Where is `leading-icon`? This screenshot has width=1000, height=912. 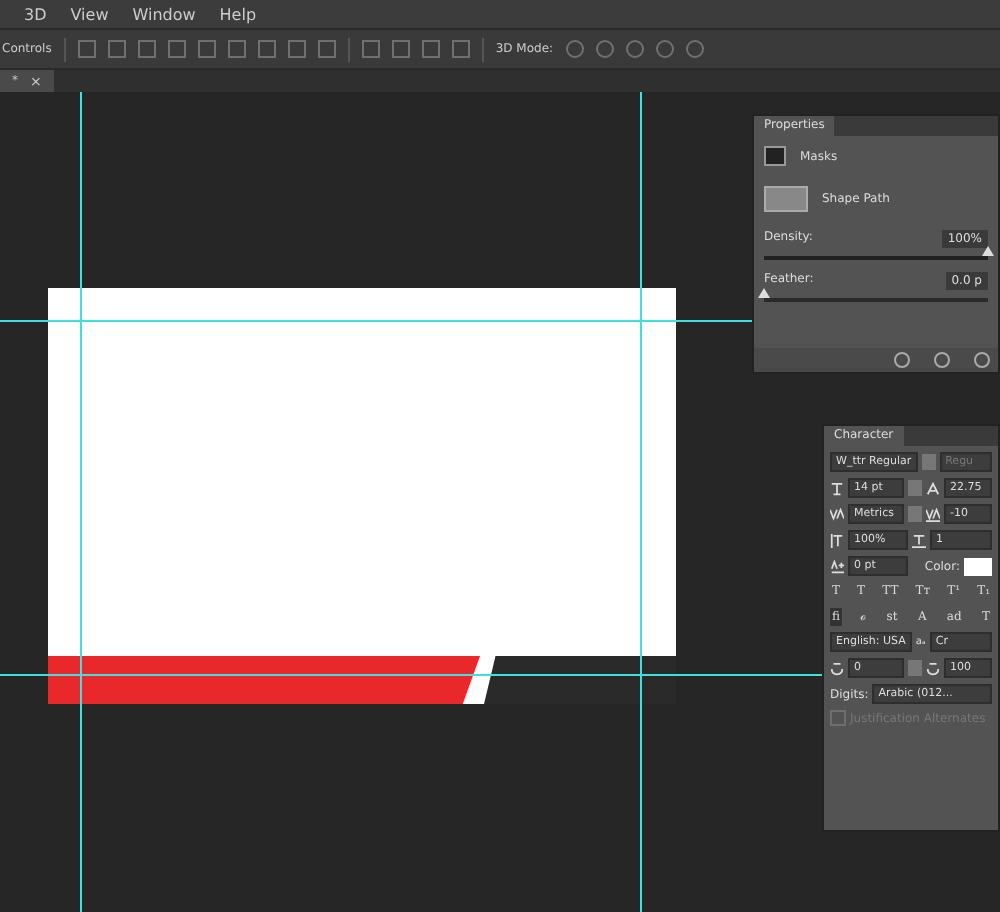
leading-icon is located at coordinates (933, 488).